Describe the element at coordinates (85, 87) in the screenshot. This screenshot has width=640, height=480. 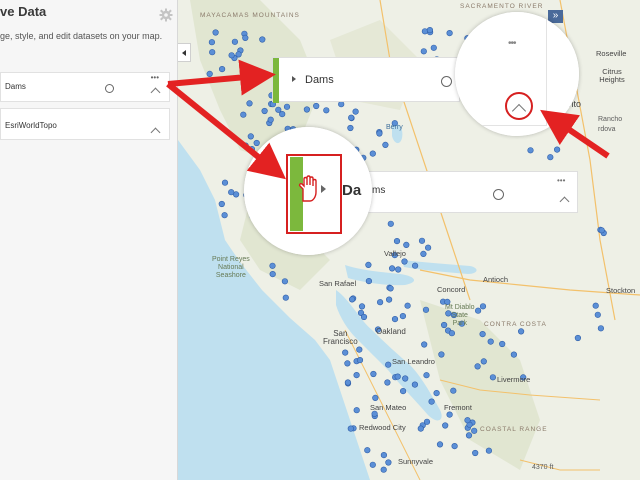
I see `layer-card-dams: Dams •••` at that location.